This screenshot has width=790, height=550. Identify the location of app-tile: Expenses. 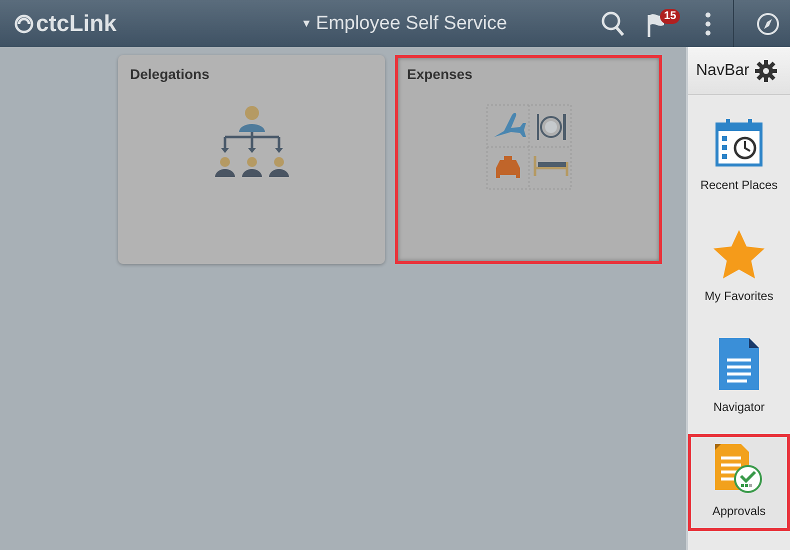
(528, 159).